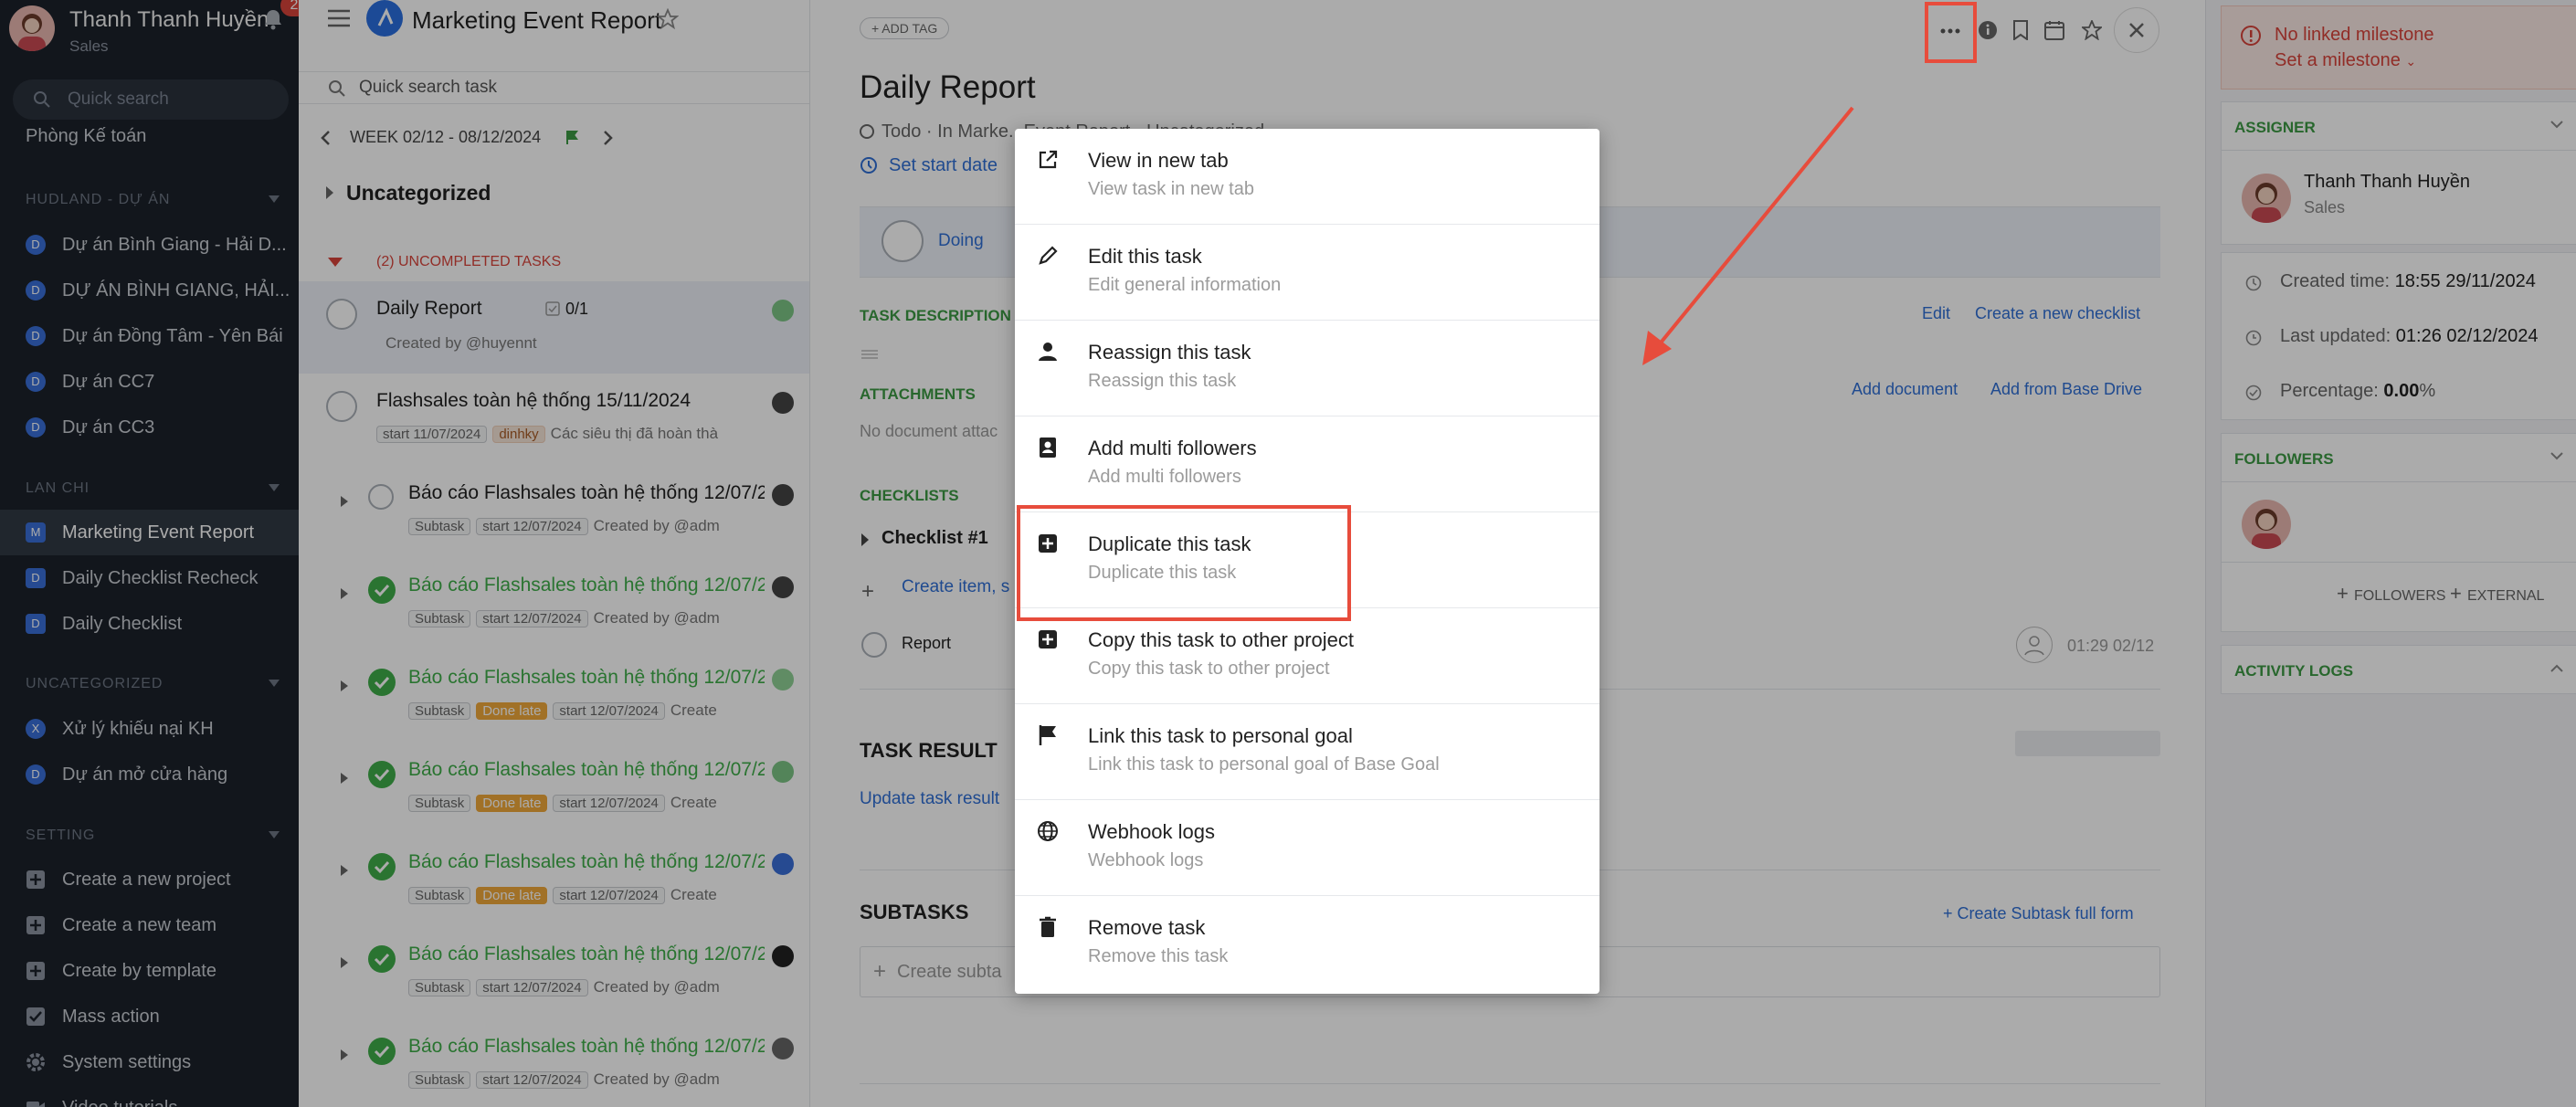  Describe the element at coordinates (1172, 448) in the screenshot. I see `menu-item-label: Add multi followers` at that location.